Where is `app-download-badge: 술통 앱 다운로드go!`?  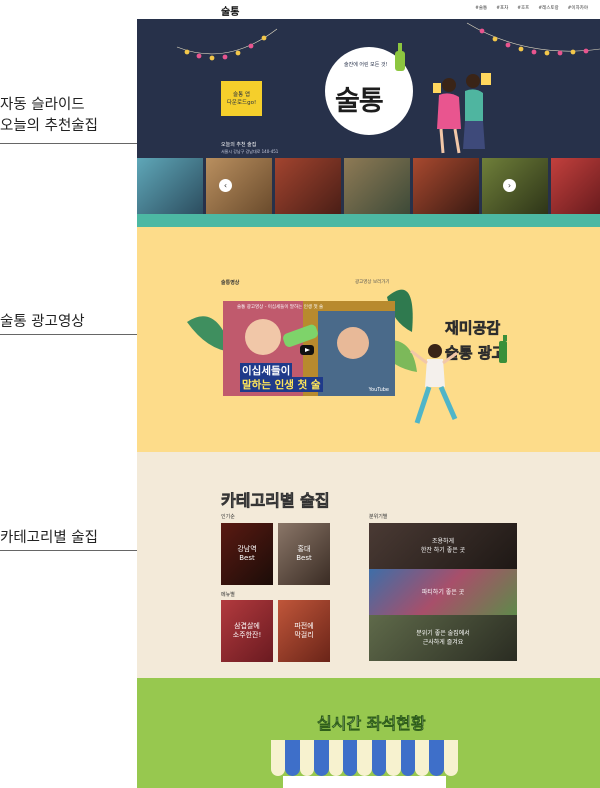
app-download-badge: 술통 앱 다운로드go! is located at coordinates (241, 98).